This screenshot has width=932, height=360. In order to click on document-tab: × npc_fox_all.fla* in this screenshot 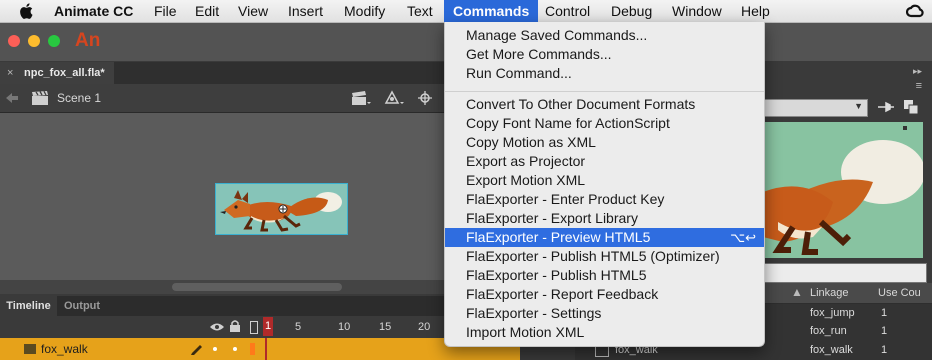, I will do `click(57, 73)`.